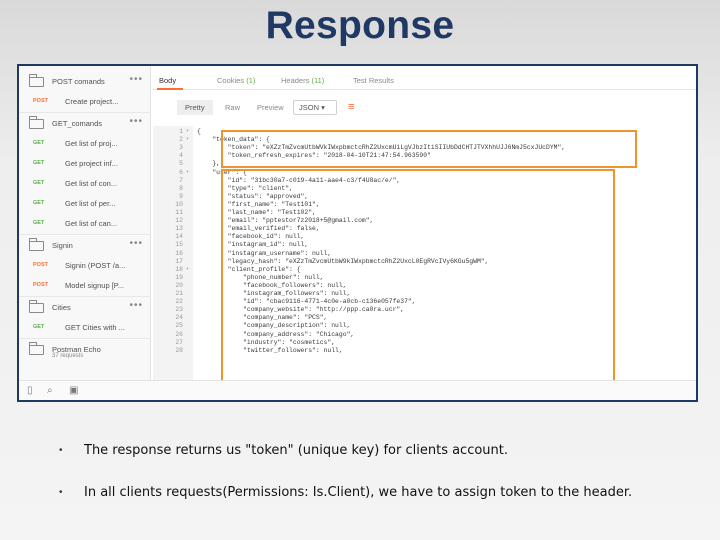  Describe the element at coordinates (181, 140) in the screenshot. I see `line-number: 2` at that location.